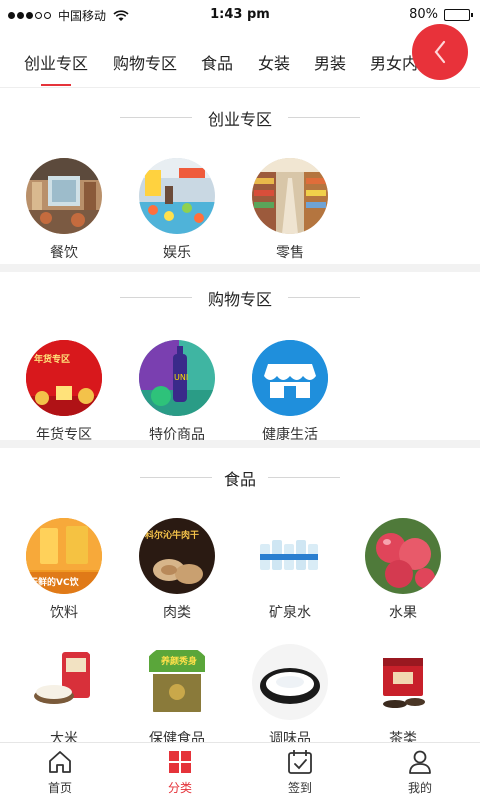 This screenshot has width=480, height=800. What do you see at coordinates (177, 196) in the screenshot?
I see `playground-image` at bounding box center [177, 196].